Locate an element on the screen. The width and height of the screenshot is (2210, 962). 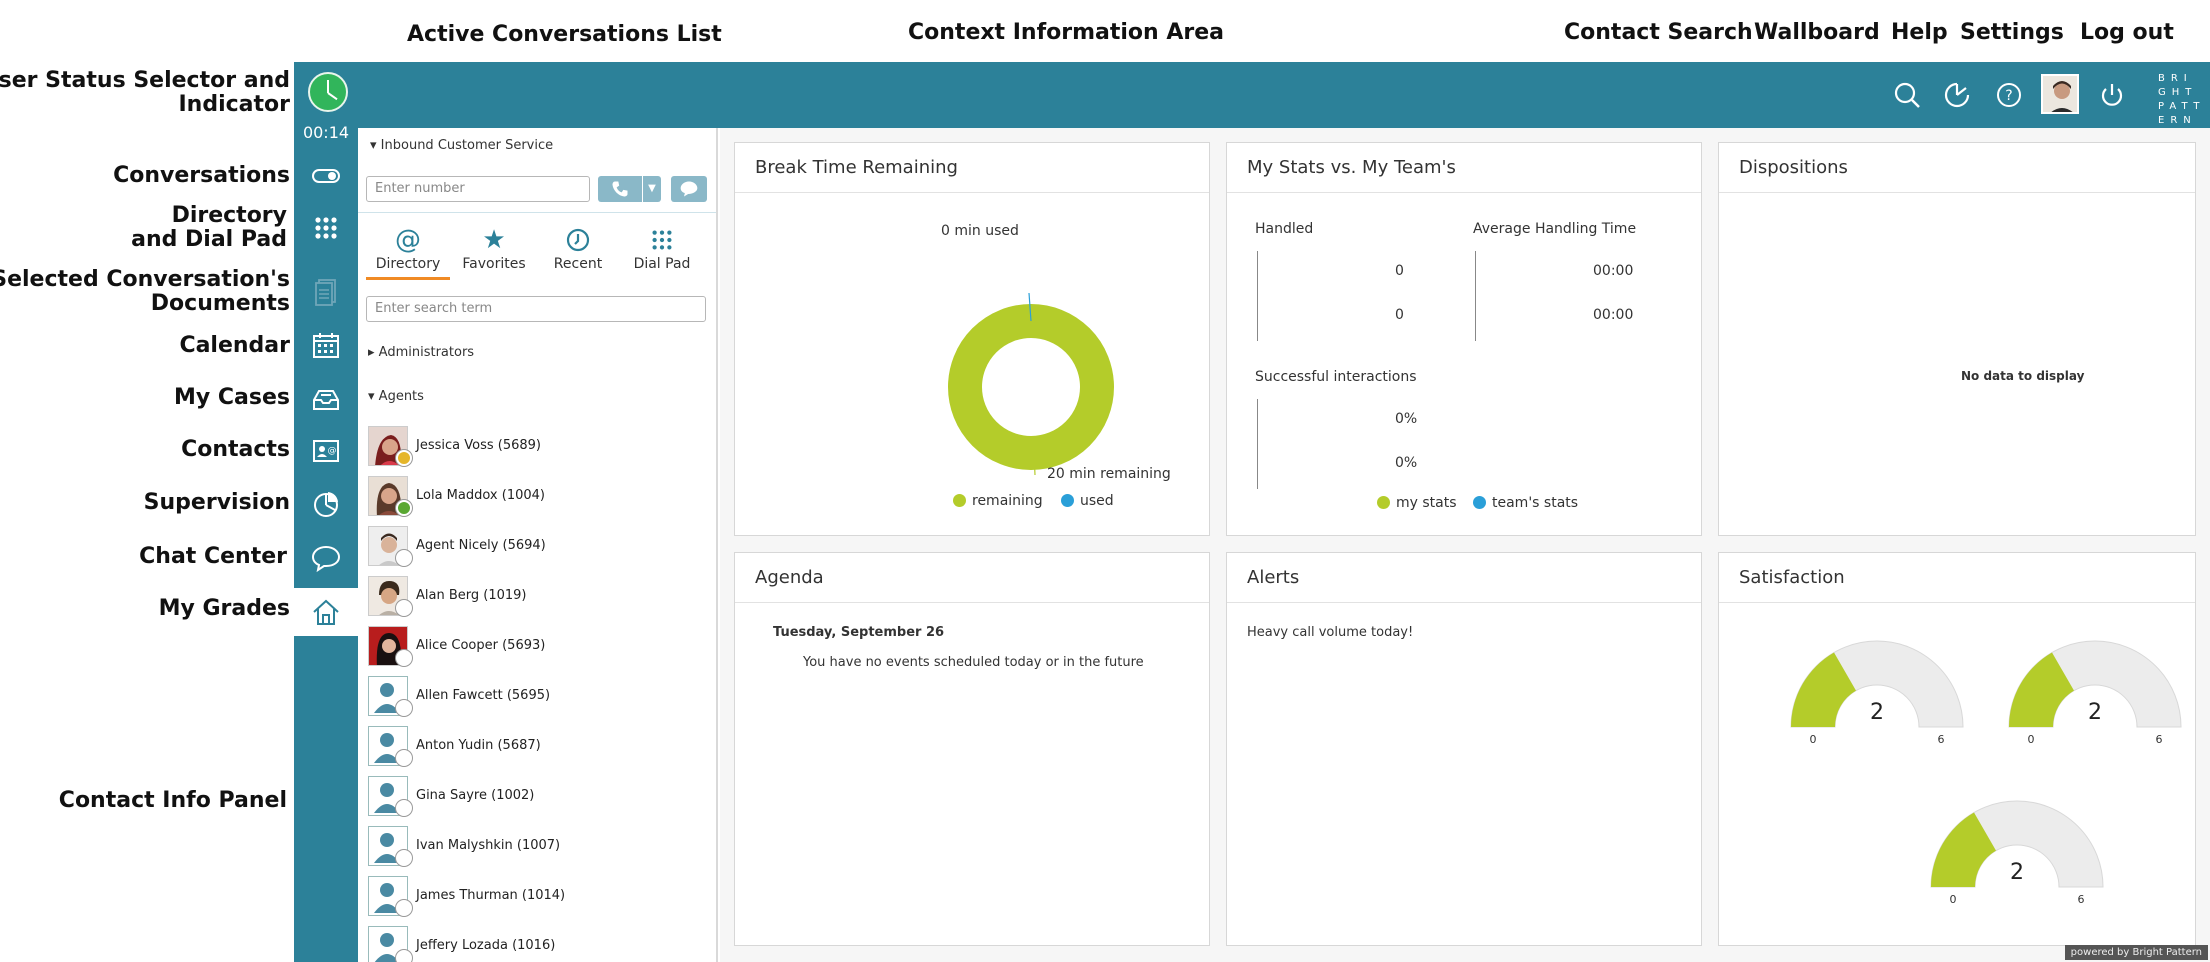
brand-logo: BRIGHTPATTERN is located at coordinates (2182, 100).